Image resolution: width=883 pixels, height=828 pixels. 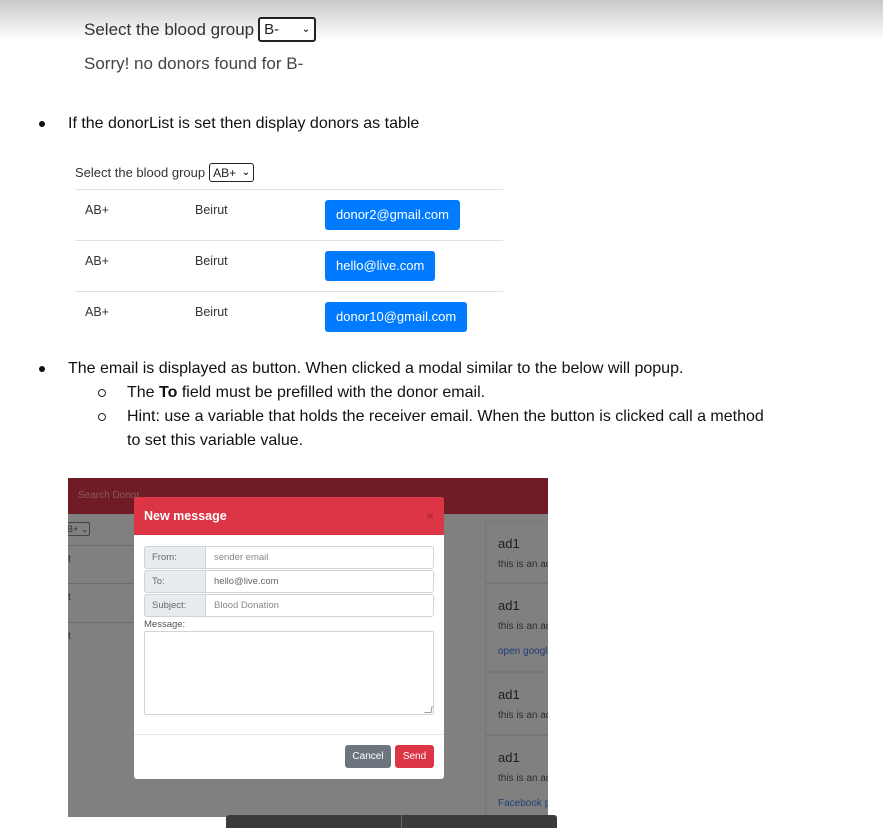 I want to click on ad-card: ad1 this is an ad Facebook page, so click(x=516, y=776).